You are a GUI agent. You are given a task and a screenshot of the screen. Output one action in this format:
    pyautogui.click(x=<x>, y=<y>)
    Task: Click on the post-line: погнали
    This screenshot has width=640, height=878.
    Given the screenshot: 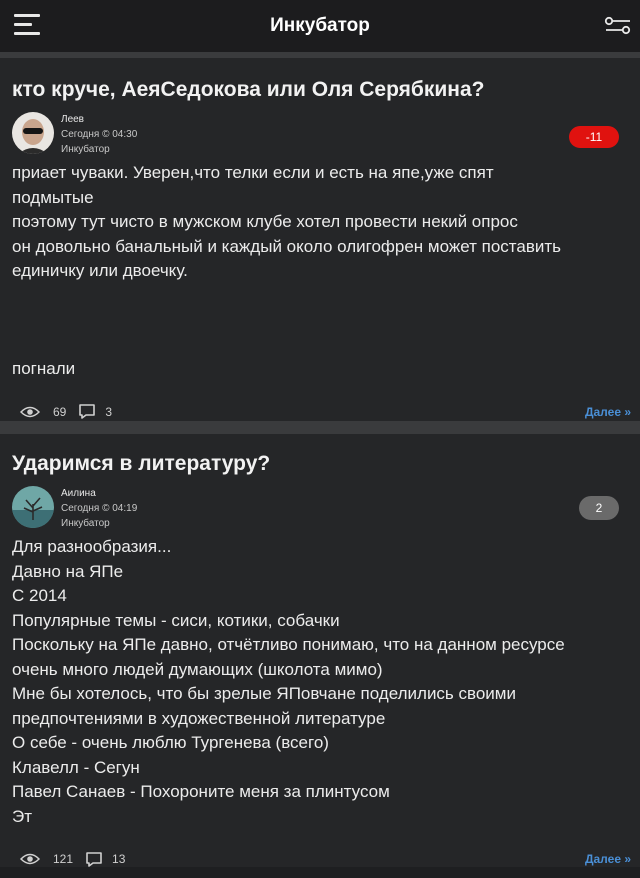 What is the action you would take?
    pyautogui.click(x=44, y=368)
    